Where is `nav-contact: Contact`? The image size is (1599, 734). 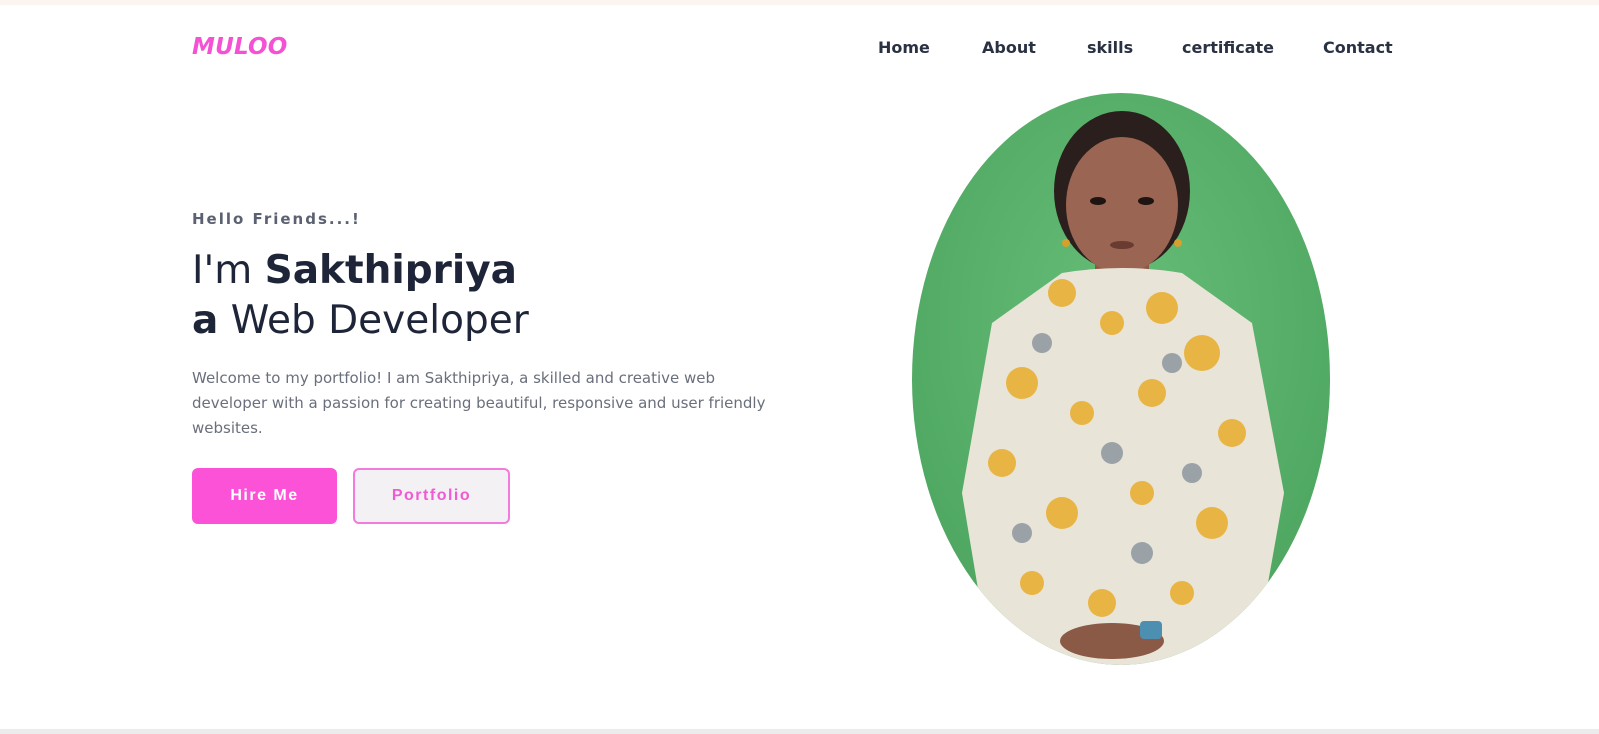 nav-contact: Contact is located at coordinates (1358, 47).